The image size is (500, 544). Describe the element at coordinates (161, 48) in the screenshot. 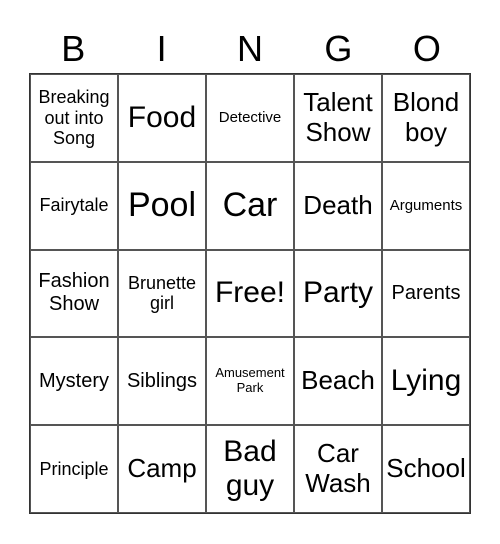

I see `header-letter-i: I` at that location.